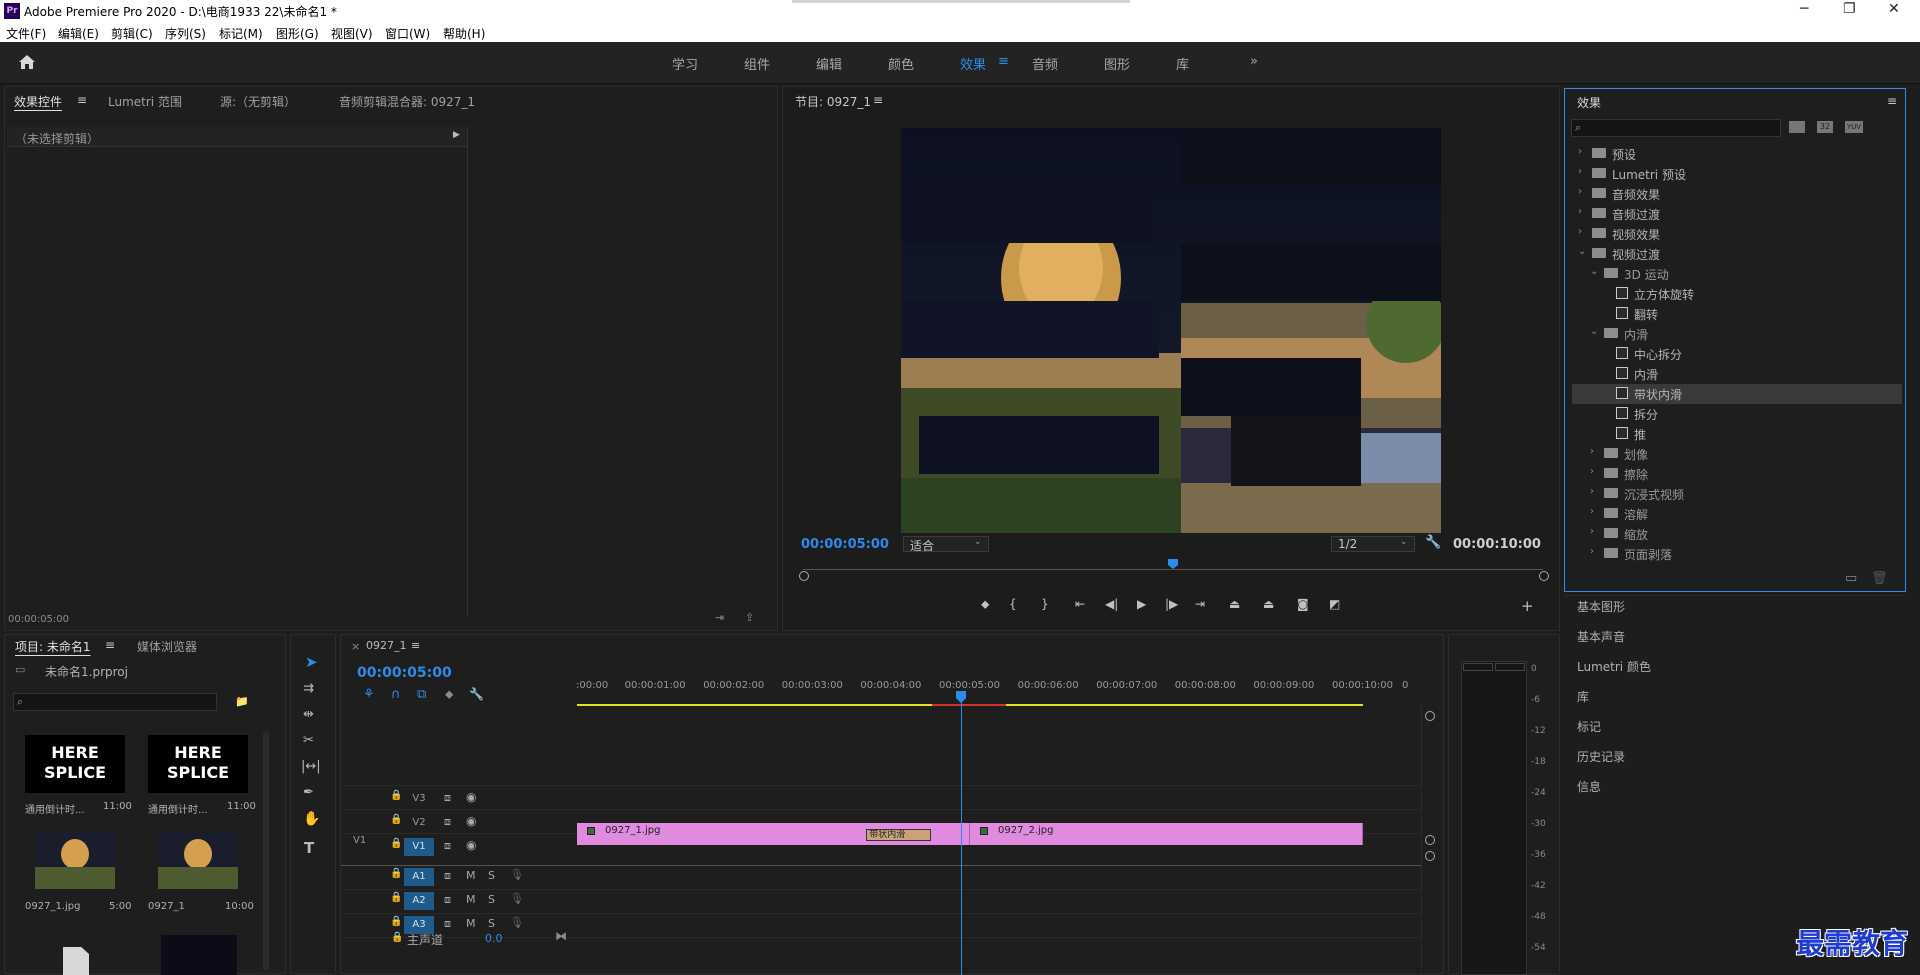 The width and height of the screenshot is (1920, 975). Describe the element at coordinates (1892, 101) in the screenshot. I see `effects-menu-icon: ≡` at that location.